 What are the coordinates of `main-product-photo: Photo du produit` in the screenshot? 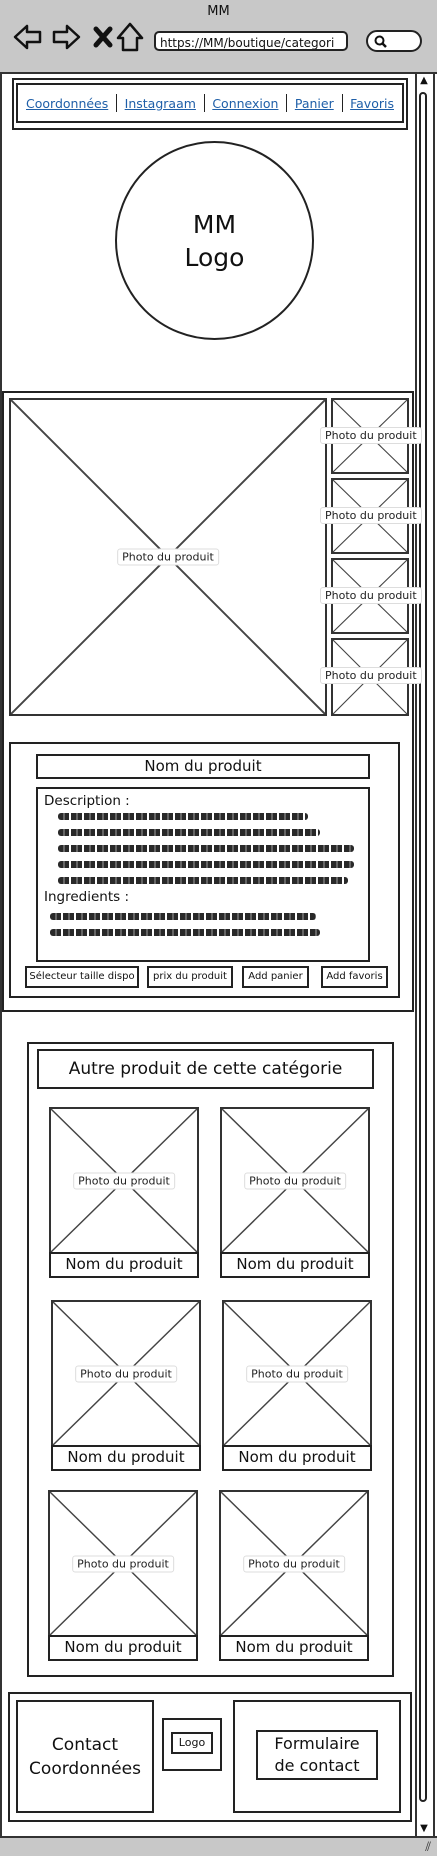 It's located at (168, 557).